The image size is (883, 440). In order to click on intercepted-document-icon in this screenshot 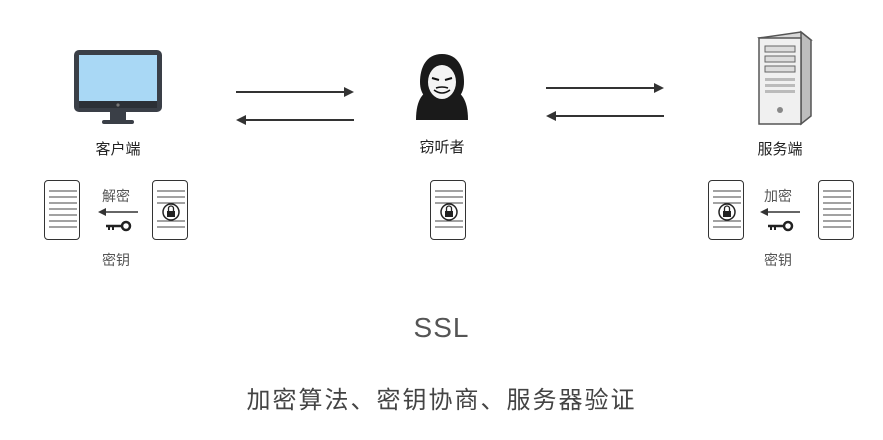, I will do `click(448, 210)`.